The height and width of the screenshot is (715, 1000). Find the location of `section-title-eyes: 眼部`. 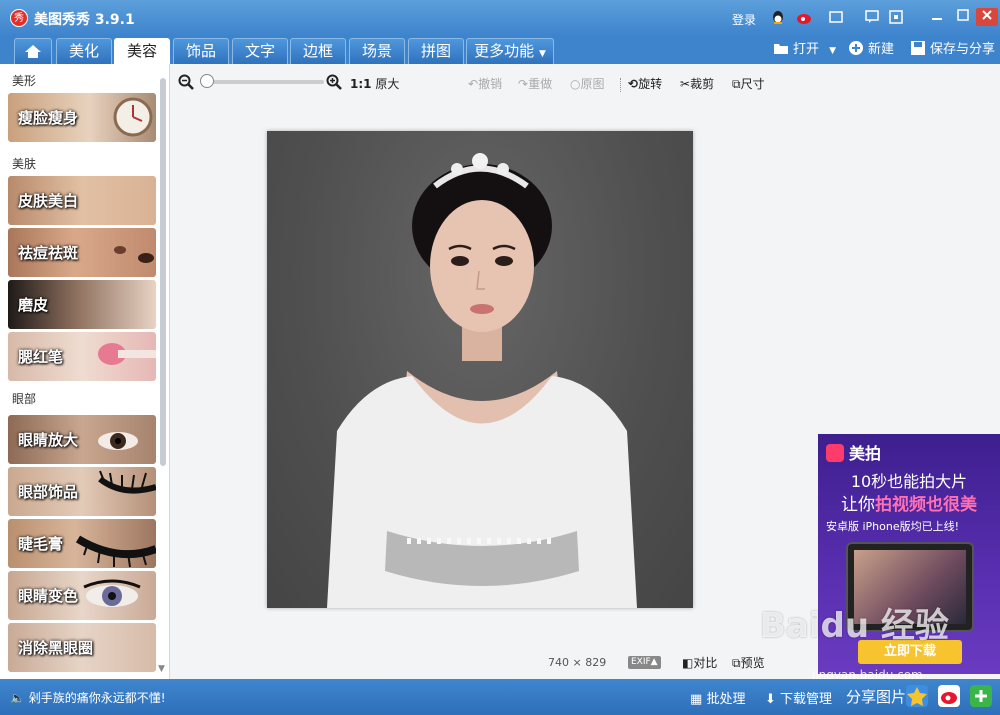

section-title-eyes: 眼部 is located at coordinates (24, 399).